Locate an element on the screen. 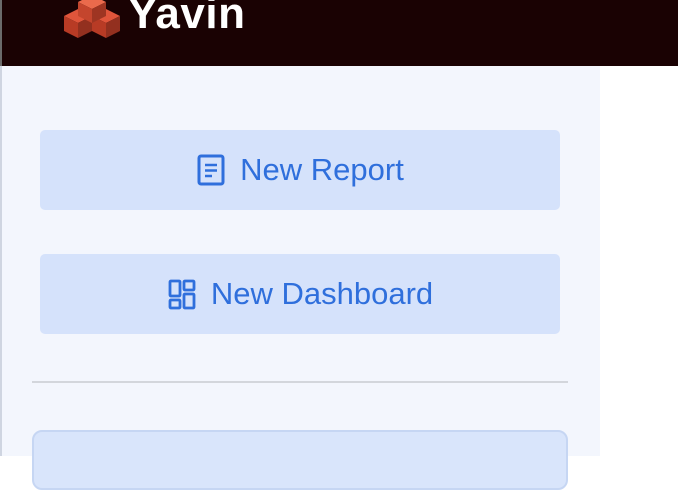  new-dashboard-button: New Dashboard is located at coordinates (300, 294).